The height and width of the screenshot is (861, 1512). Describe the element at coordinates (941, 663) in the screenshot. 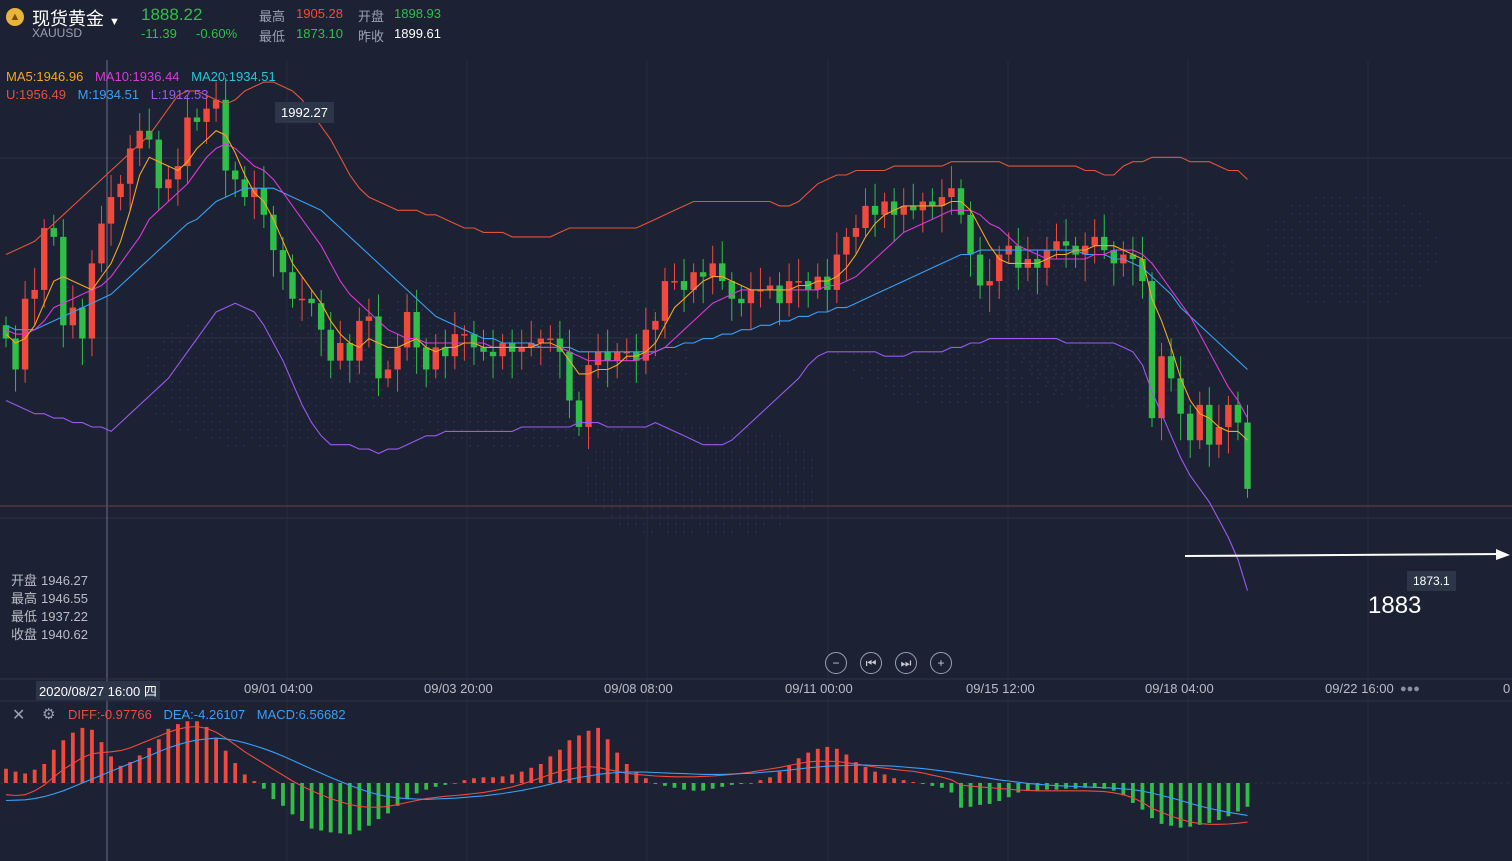

I see `zoom-in-button: +` at that location.